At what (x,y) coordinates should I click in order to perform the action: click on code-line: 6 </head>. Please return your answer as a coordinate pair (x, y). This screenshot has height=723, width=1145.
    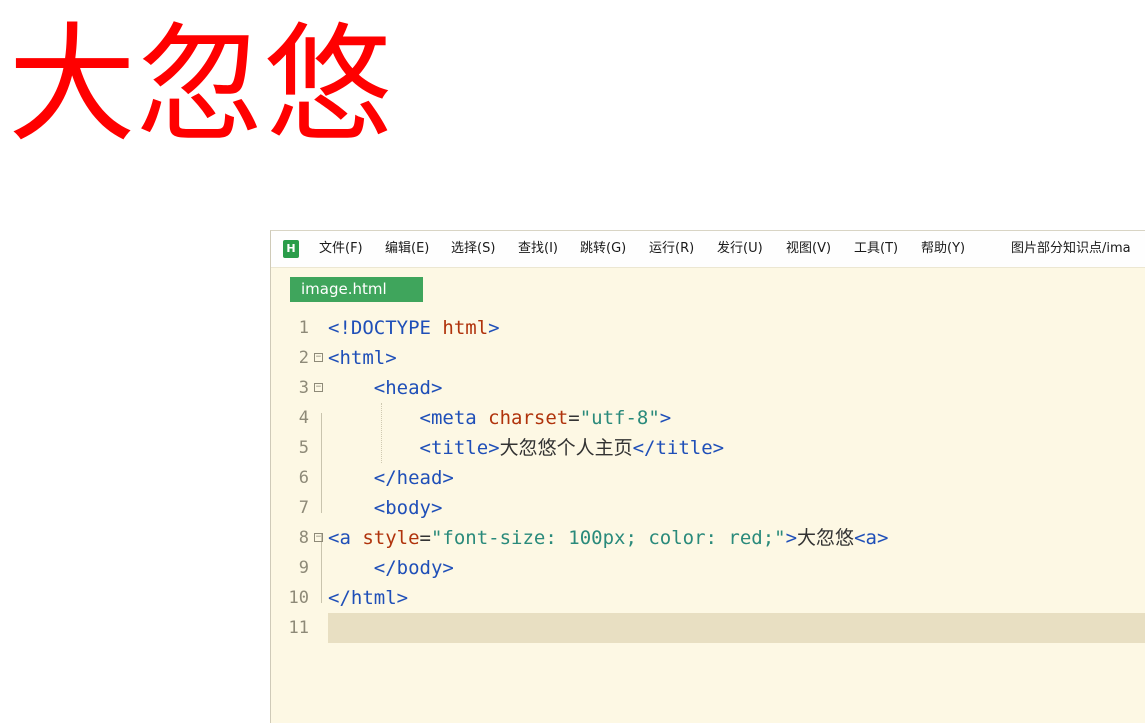
    Looking at the image, I should click on (708, 478).